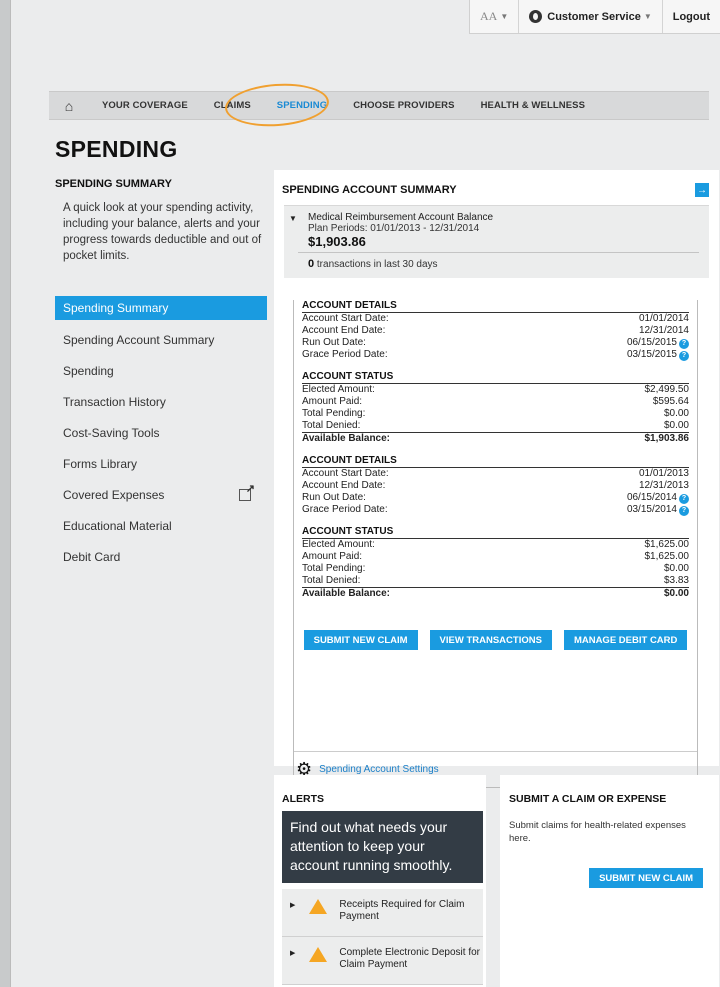 This screenshot has height=987, width=720. What do you see at coordinates (667, 438) in the screenshot?
I see `row-value: $1,903.86` at bounding box center [667, 438].